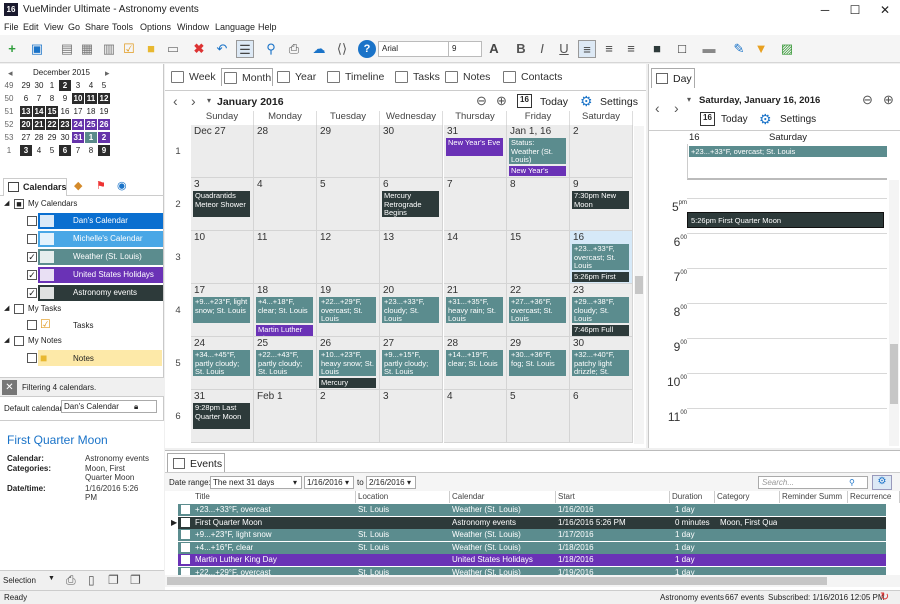 The height and width of the screenshot is (604, 900). Describe the element at coordinates (285, 363) in the screenshot. I see `day-cell: 25 +22...+43°F, partly cloudy; St. Louis` at that location.